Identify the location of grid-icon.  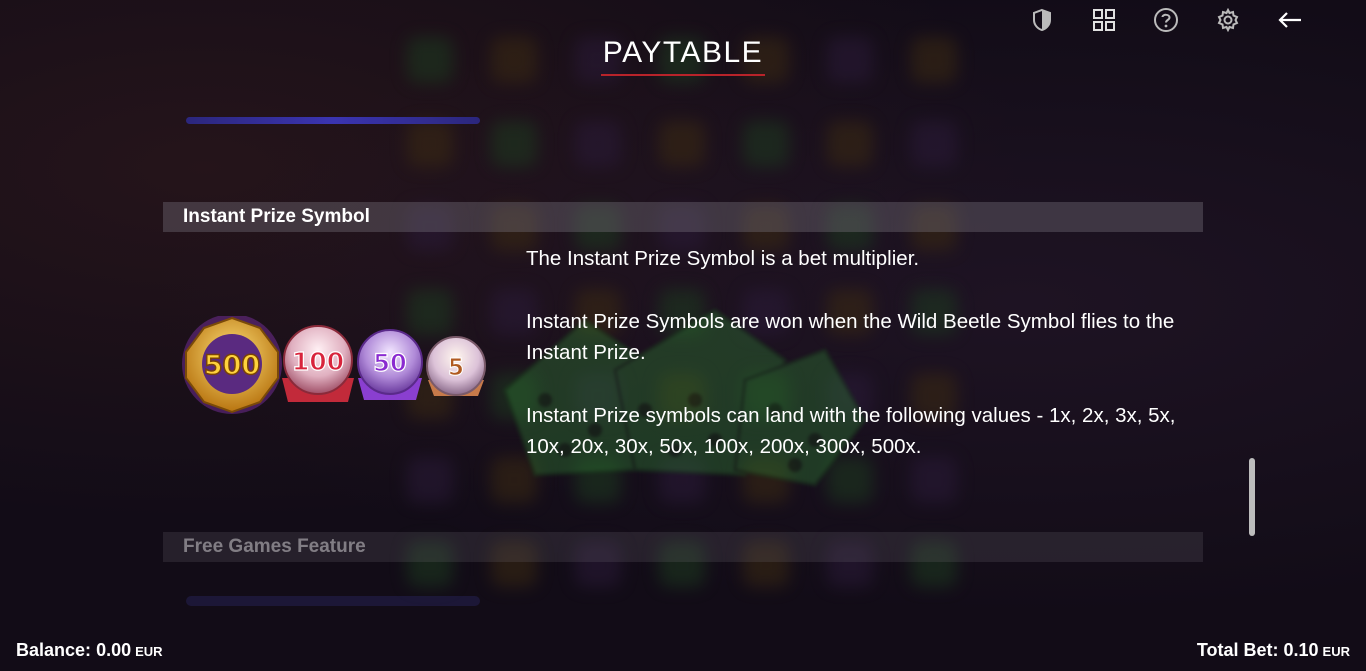
(1104, 20).